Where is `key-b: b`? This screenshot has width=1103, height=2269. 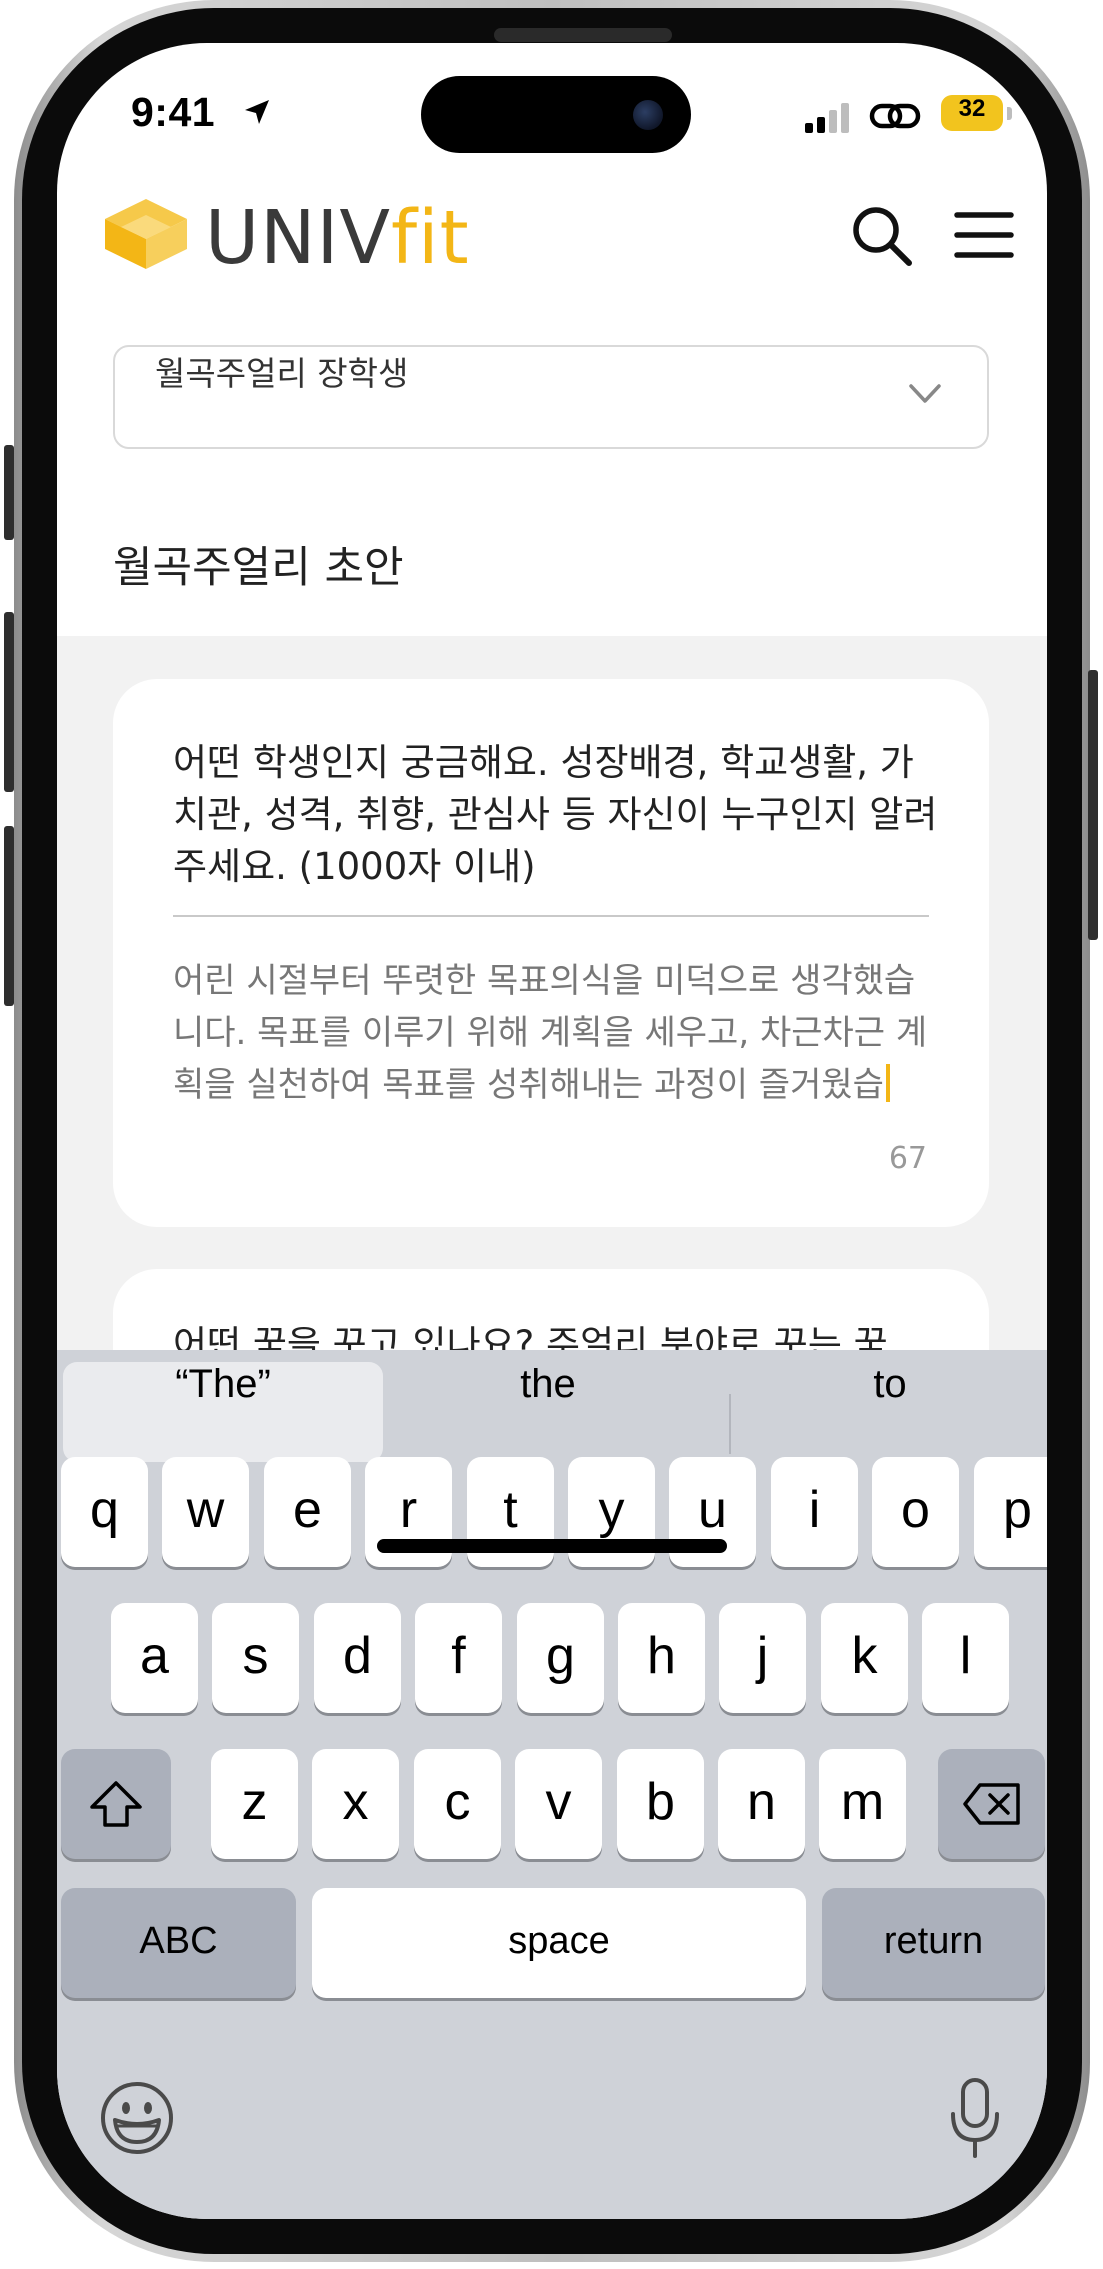 key-b: b is located at coordinates (660, 1804).